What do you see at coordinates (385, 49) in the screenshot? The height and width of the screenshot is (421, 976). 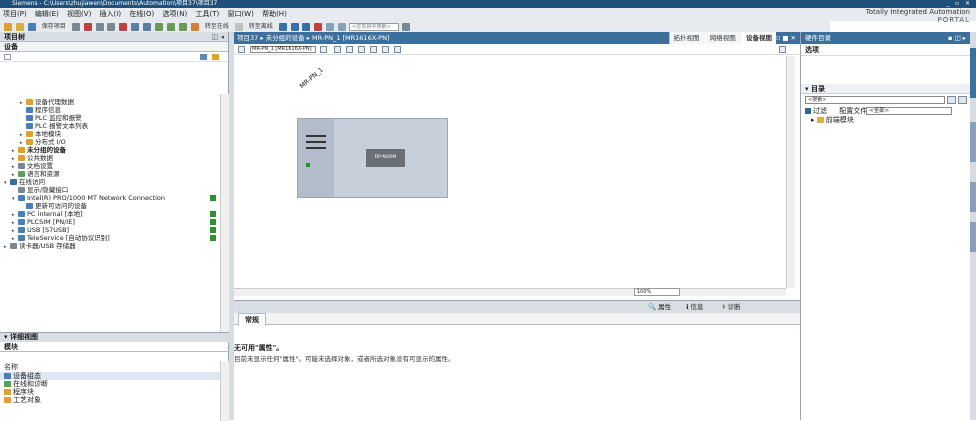 I see `table-icon` at bounding box center [385, 49].